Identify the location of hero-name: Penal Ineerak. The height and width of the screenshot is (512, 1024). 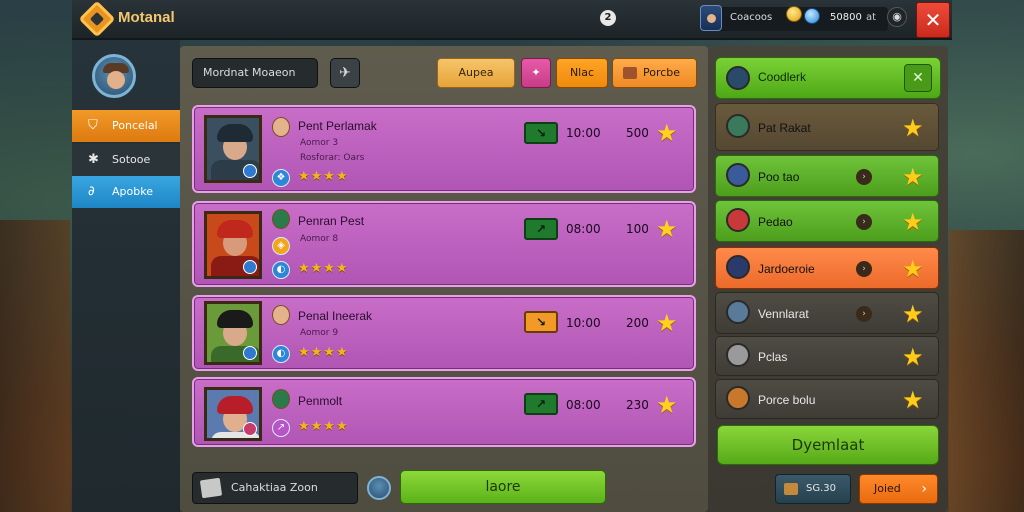
(335, 316).